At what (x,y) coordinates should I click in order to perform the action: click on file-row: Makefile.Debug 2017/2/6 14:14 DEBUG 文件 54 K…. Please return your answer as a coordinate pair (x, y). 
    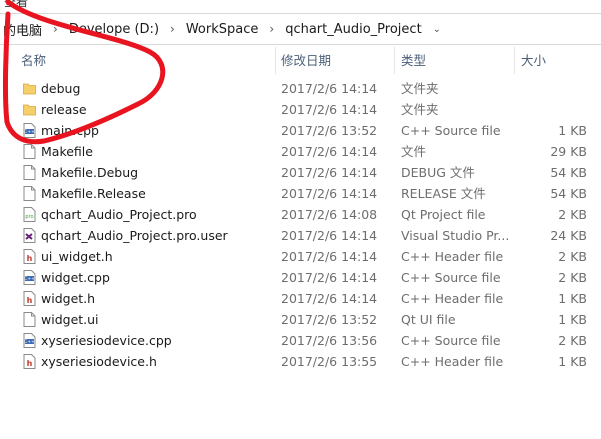
    Looking at the image, I should click on (300, 172).